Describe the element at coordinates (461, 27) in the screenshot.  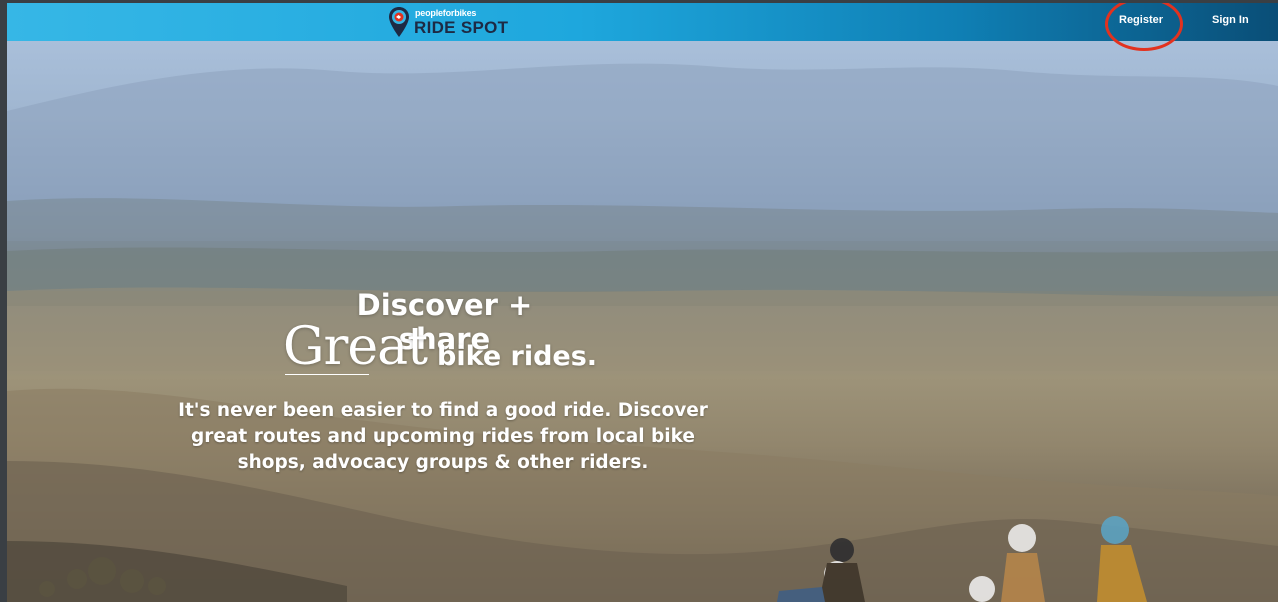
I see `logo-name: RIDE SPOT` at that location.